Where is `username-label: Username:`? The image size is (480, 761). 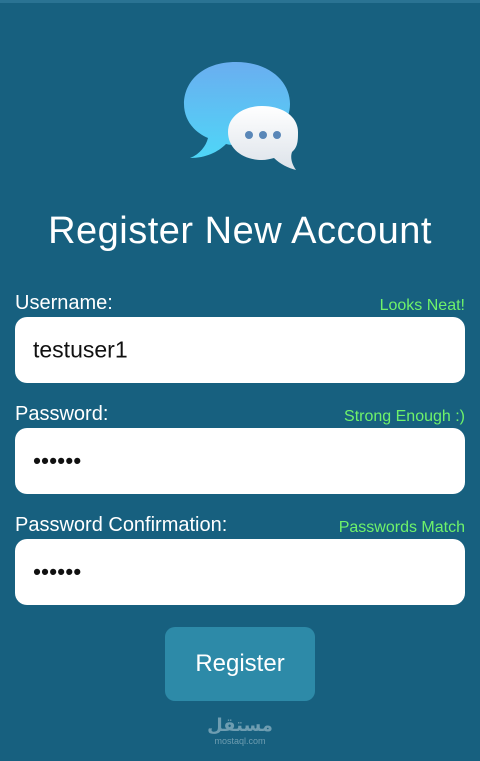
username-label: Username: is located at coordinates (64, 303).